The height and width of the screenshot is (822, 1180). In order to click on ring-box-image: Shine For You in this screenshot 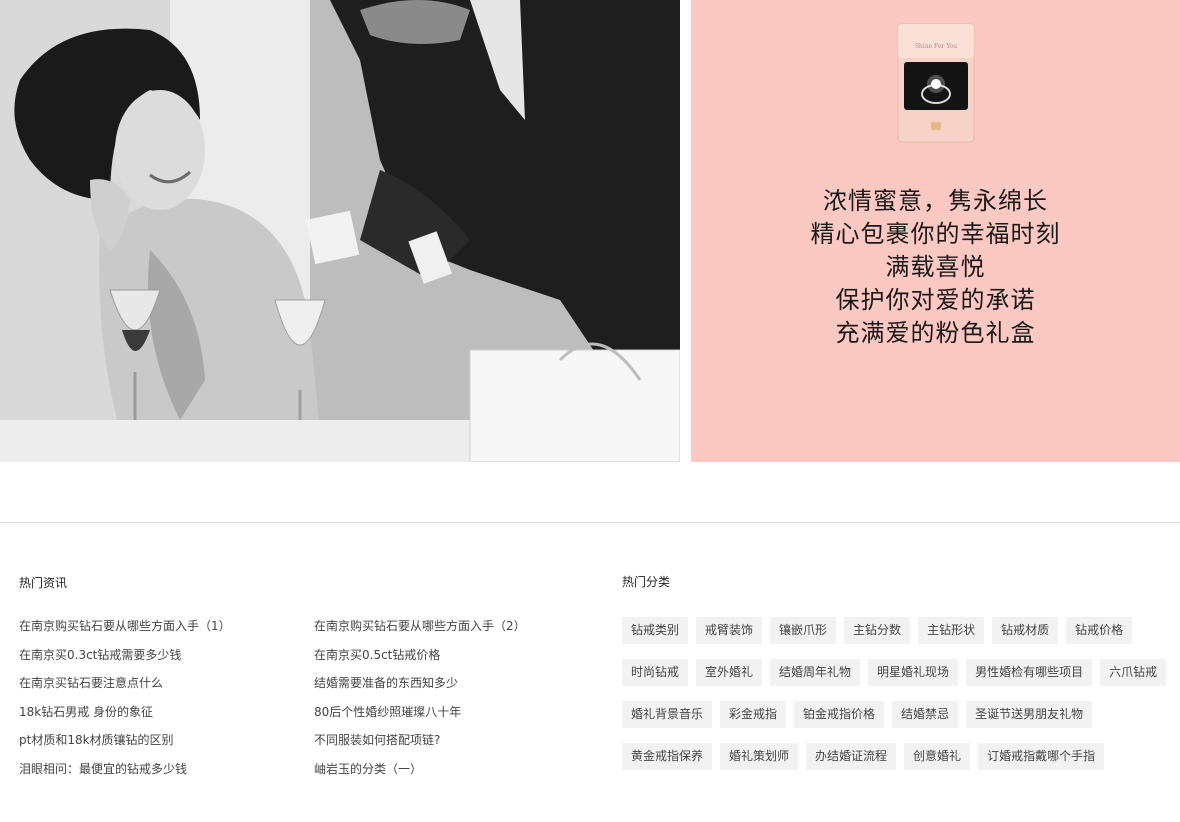, I will do `click(936, 83)`.